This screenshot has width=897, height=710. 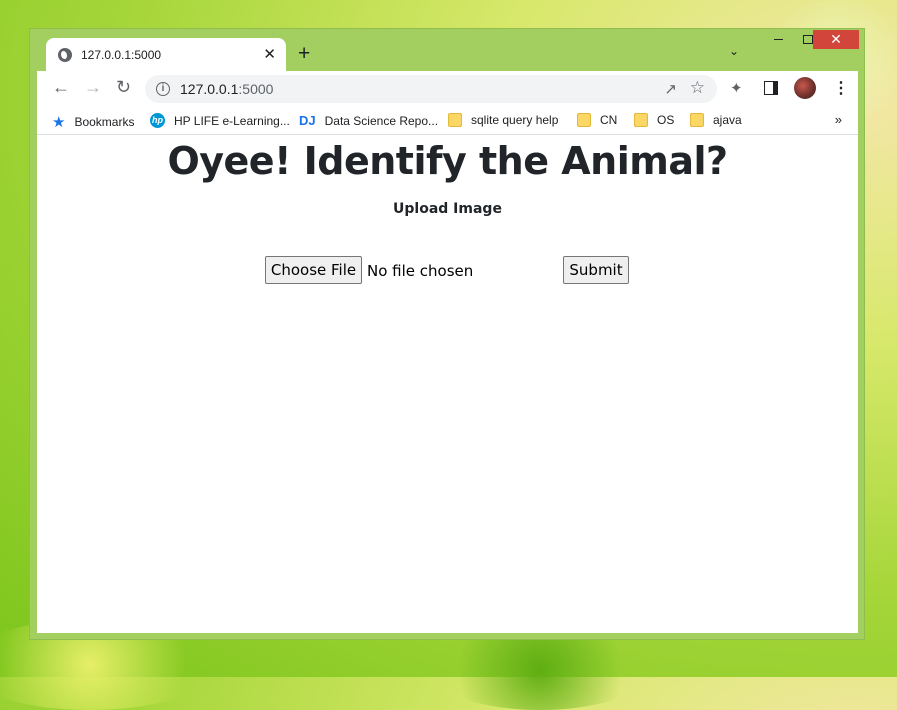 What do you see at coordinates (515, 120) in the screenshot?
I see `bookmark-label: sqlite query help` at bounding box center [515, 120].